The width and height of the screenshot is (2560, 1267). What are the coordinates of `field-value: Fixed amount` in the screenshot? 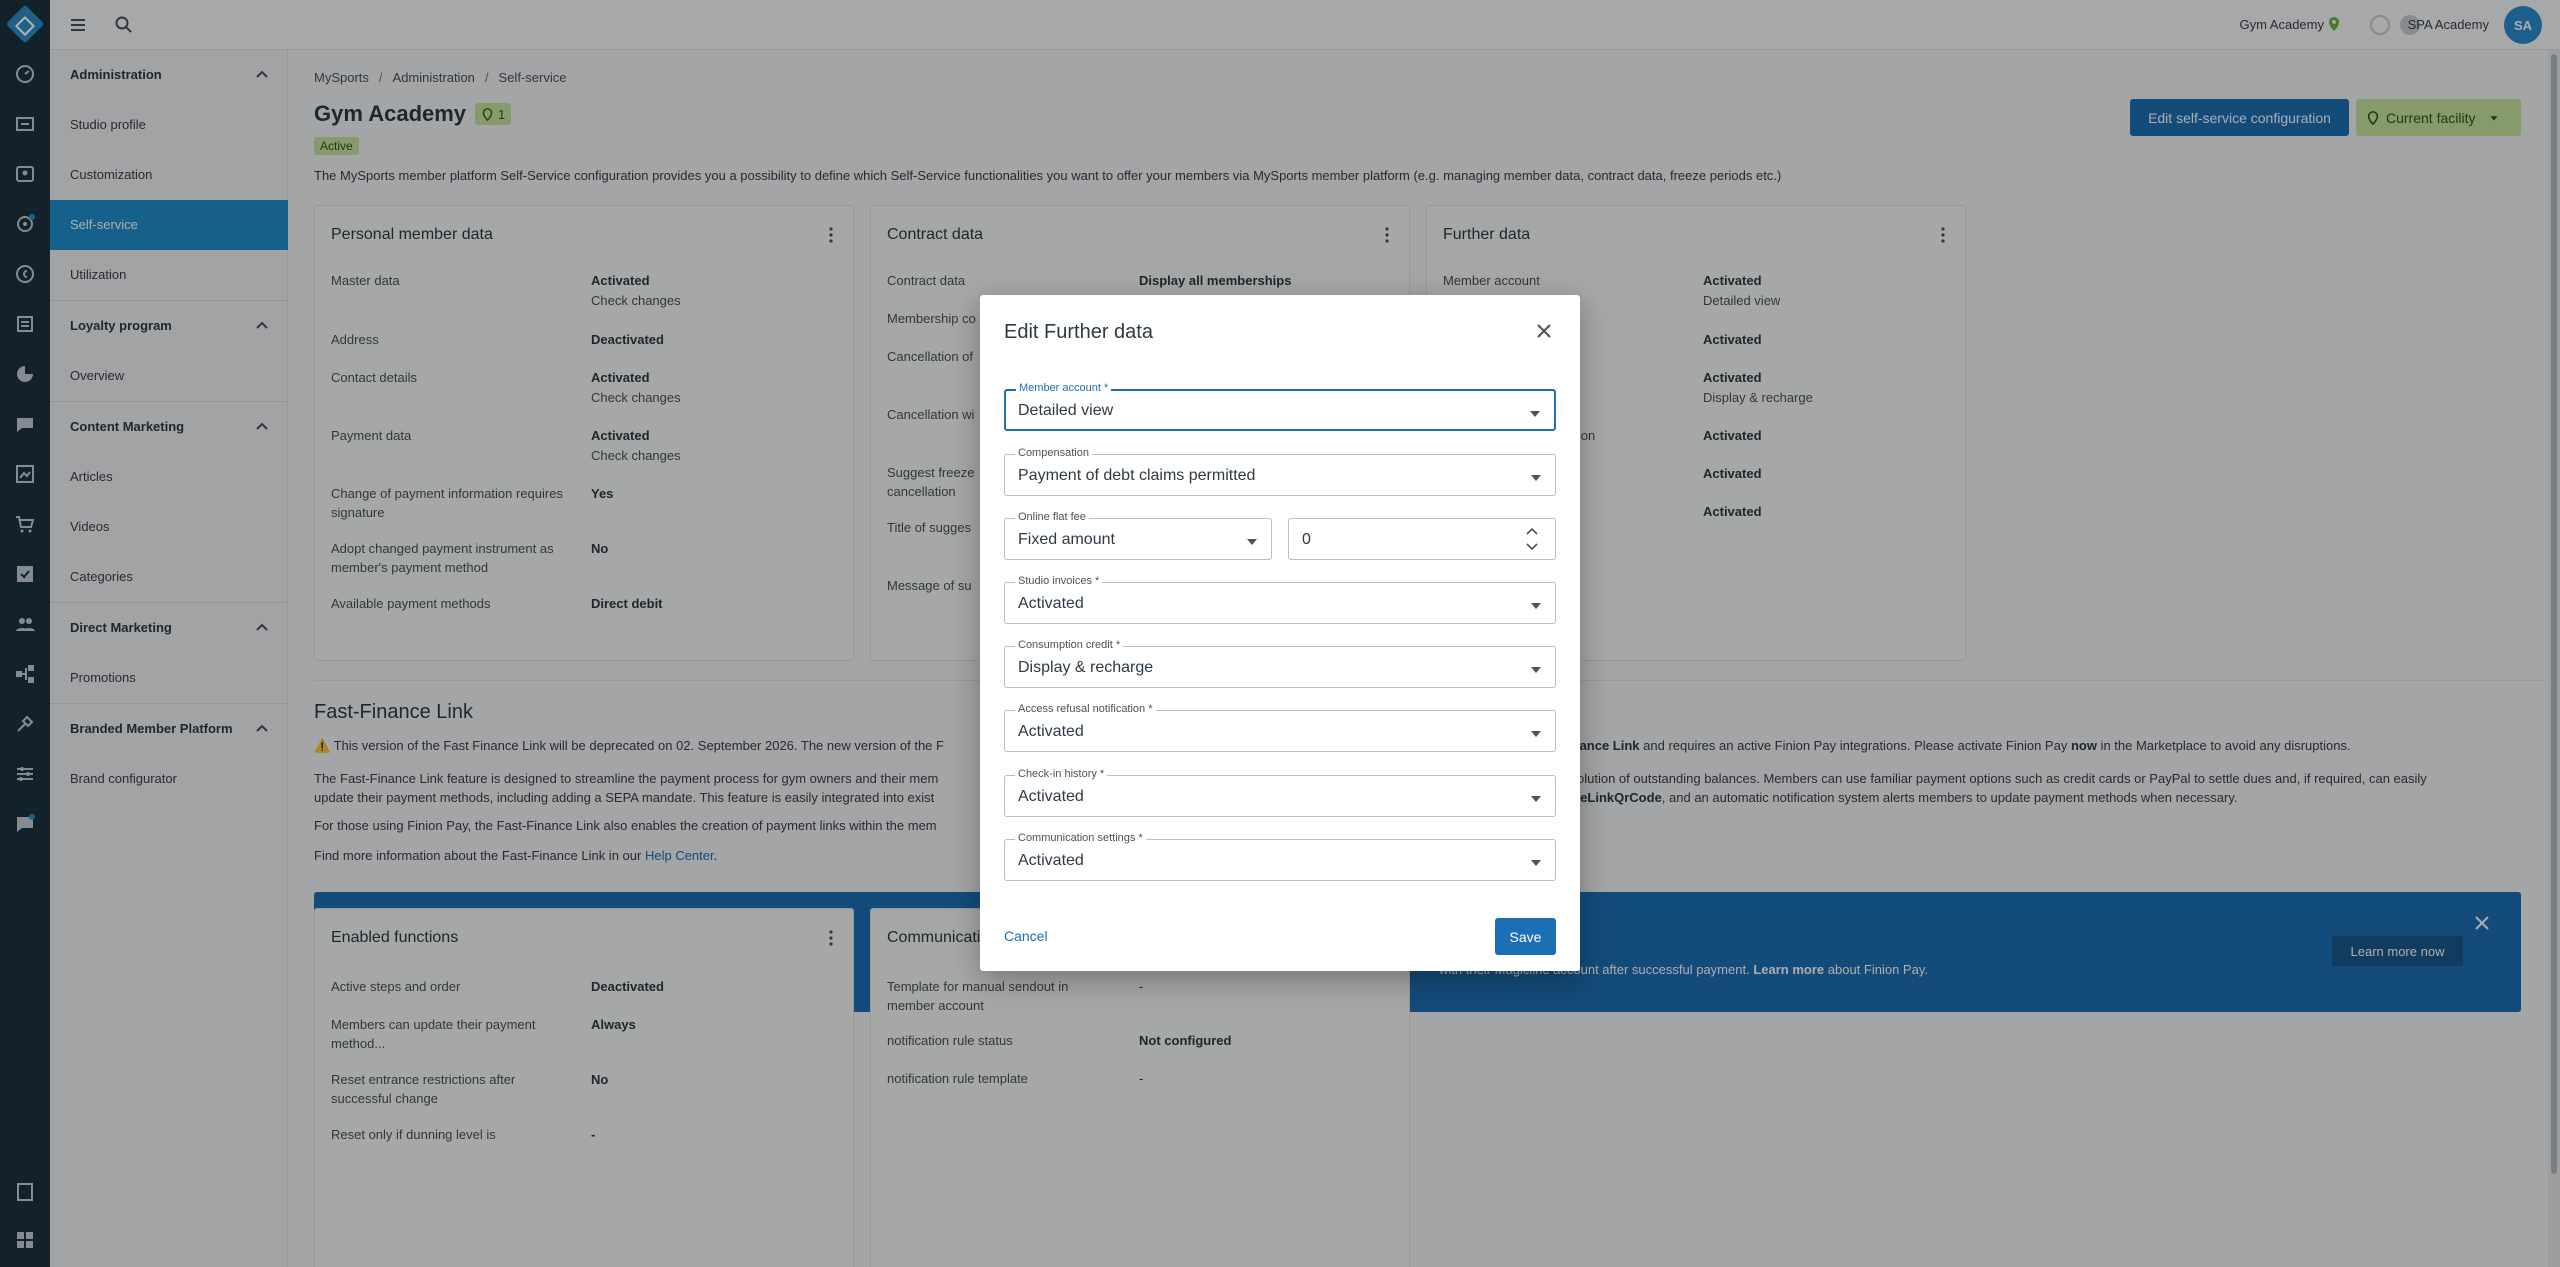 It's located at (1066, 539).